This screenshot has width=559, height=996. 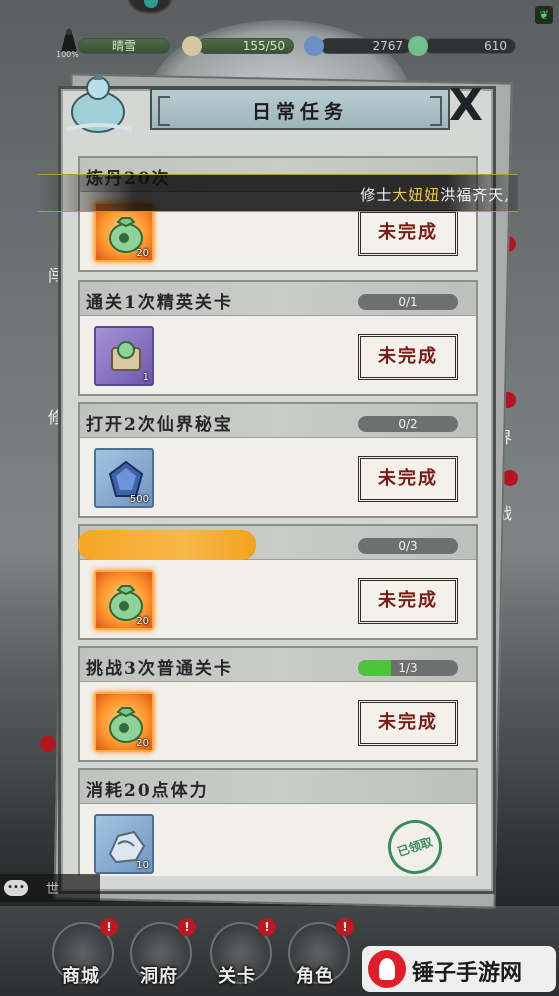 I want to click on nav-cave-label: 洞府, so click(x=159, y=976).